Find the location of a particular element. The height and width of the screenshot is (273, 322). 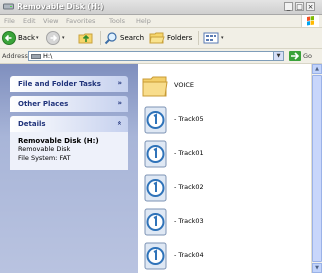

up-folder-icon is located at coordinates (85, 38).